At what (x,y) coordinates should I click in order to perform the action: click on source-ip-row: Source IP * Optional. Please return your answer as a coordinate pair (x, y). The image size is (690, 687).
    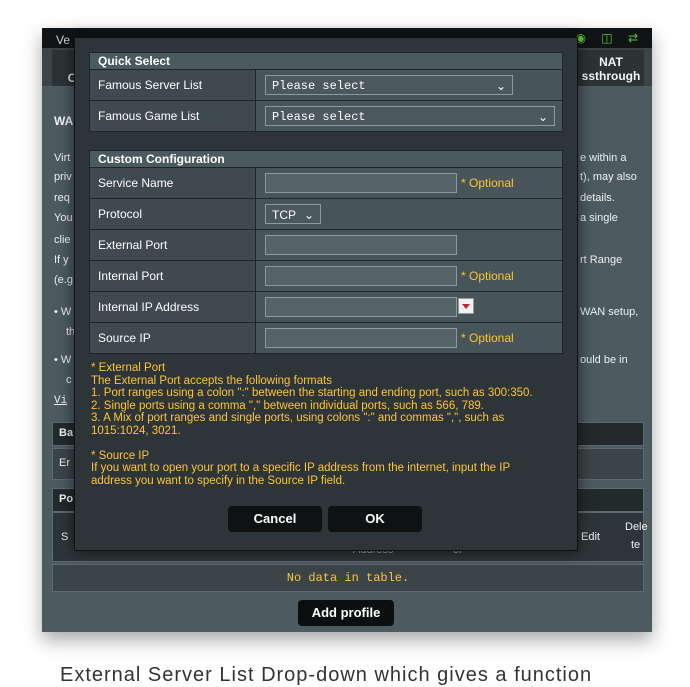
    Looking at the image, I should click on (326, 338).